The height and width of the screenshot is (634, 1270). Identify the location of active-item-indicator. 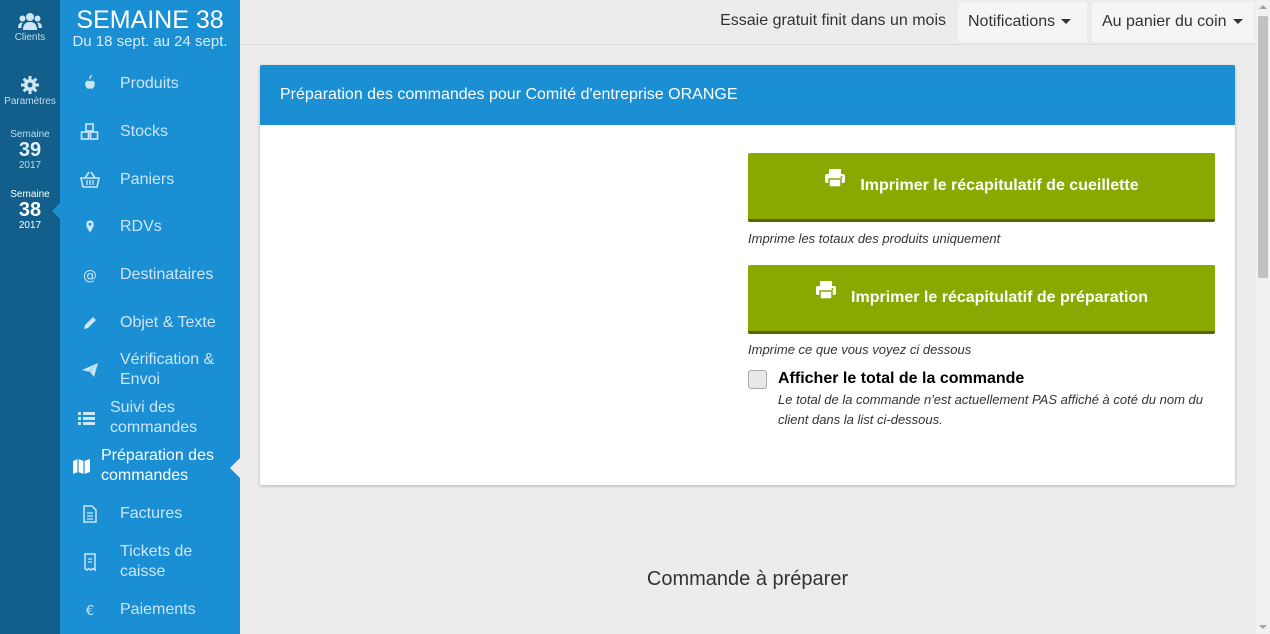
(235, 468).